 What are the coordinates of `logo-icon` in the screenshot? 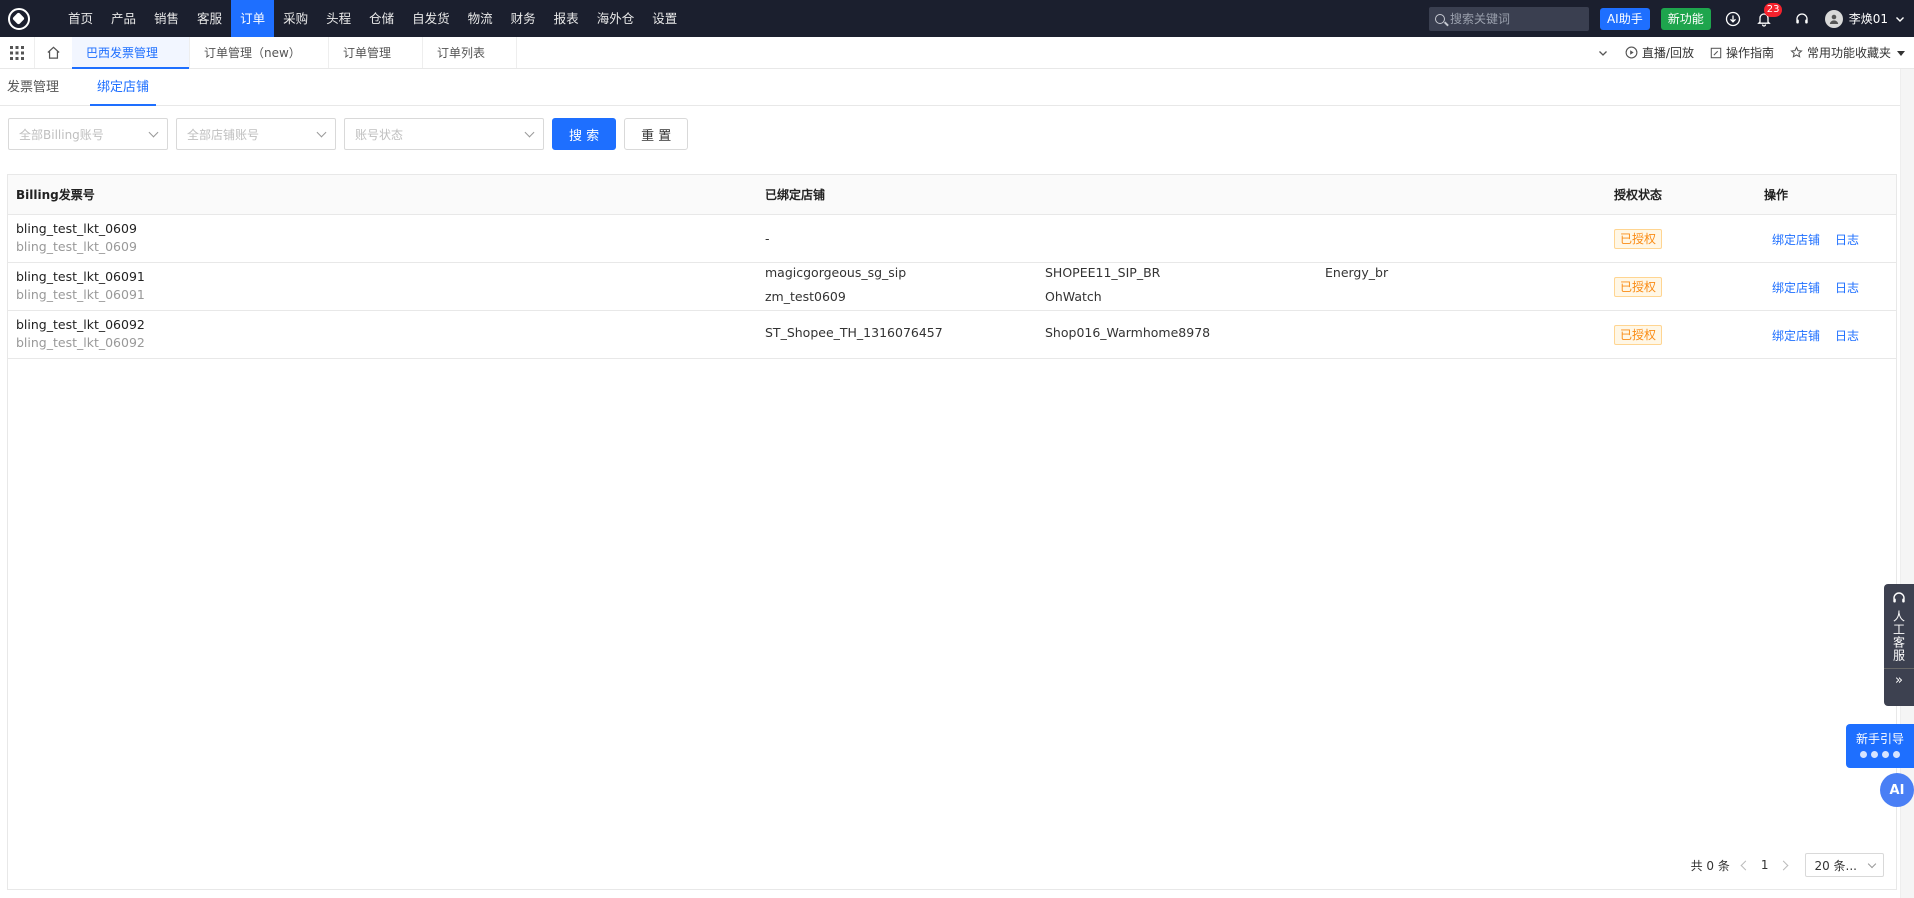 It's located at (18, 18).